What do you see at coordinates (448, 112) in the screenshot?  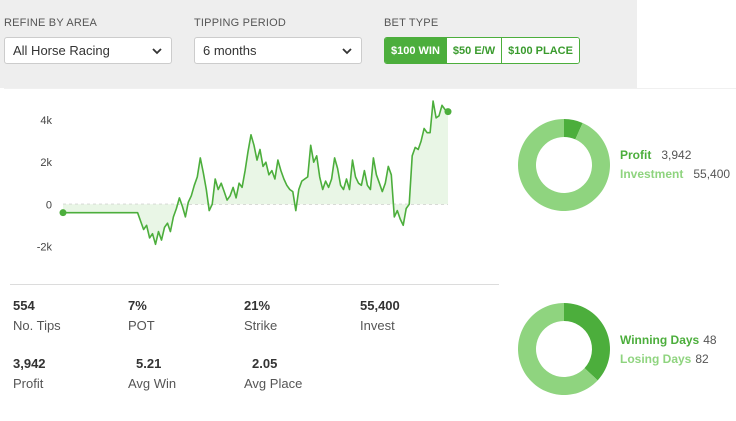 I see `series-end-point` at bounding box center [448, 112].